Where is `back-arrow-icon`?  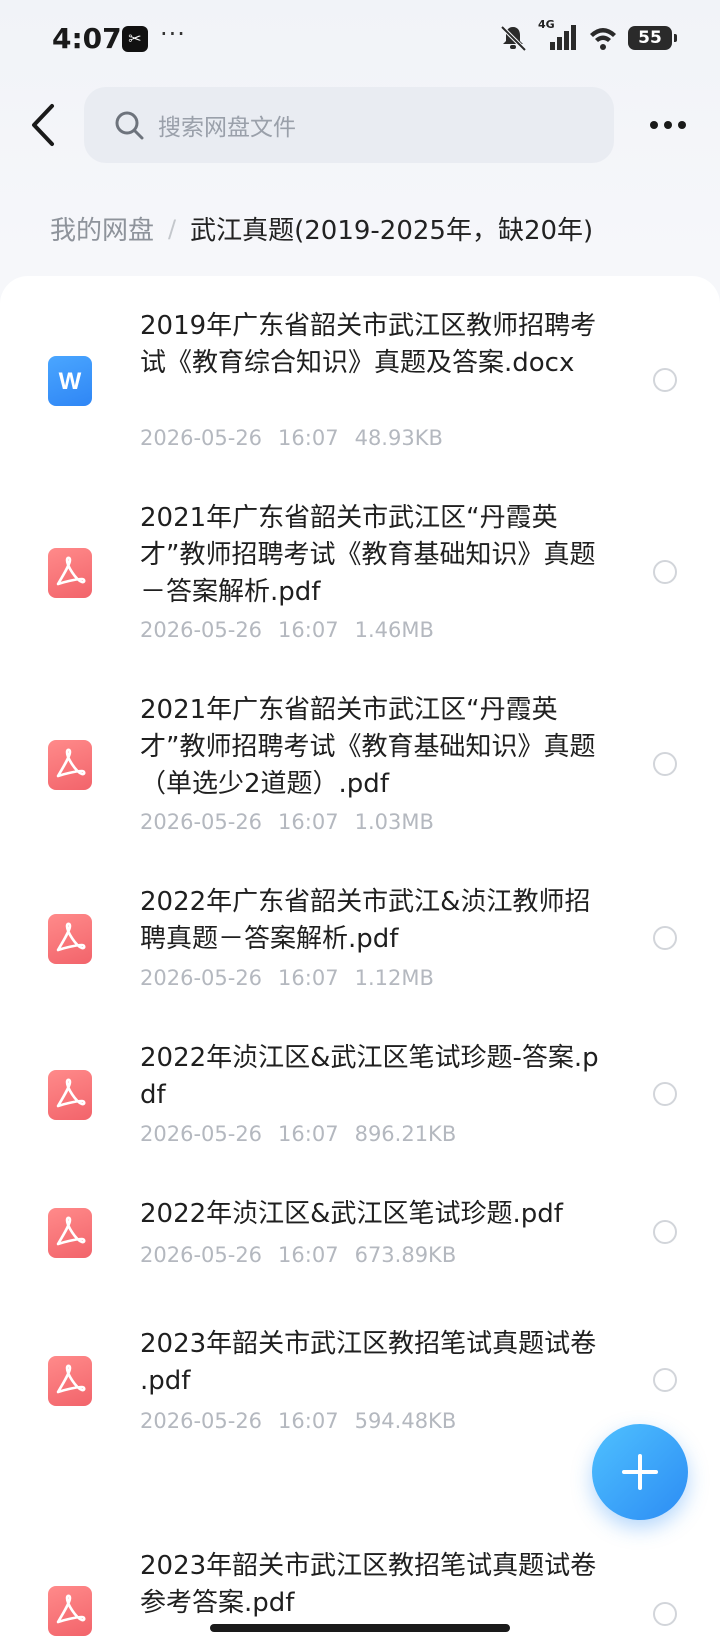
back-arrow-icon is located at coordinates (44, 125).